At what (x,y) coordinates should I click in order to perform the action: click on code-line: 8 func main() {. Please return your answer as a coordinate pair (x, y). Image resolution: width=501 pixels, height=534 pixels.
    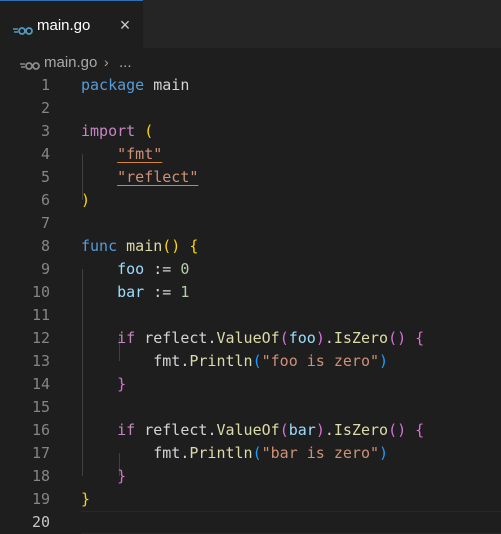
    Looking at the image, I should click on (250, 246).